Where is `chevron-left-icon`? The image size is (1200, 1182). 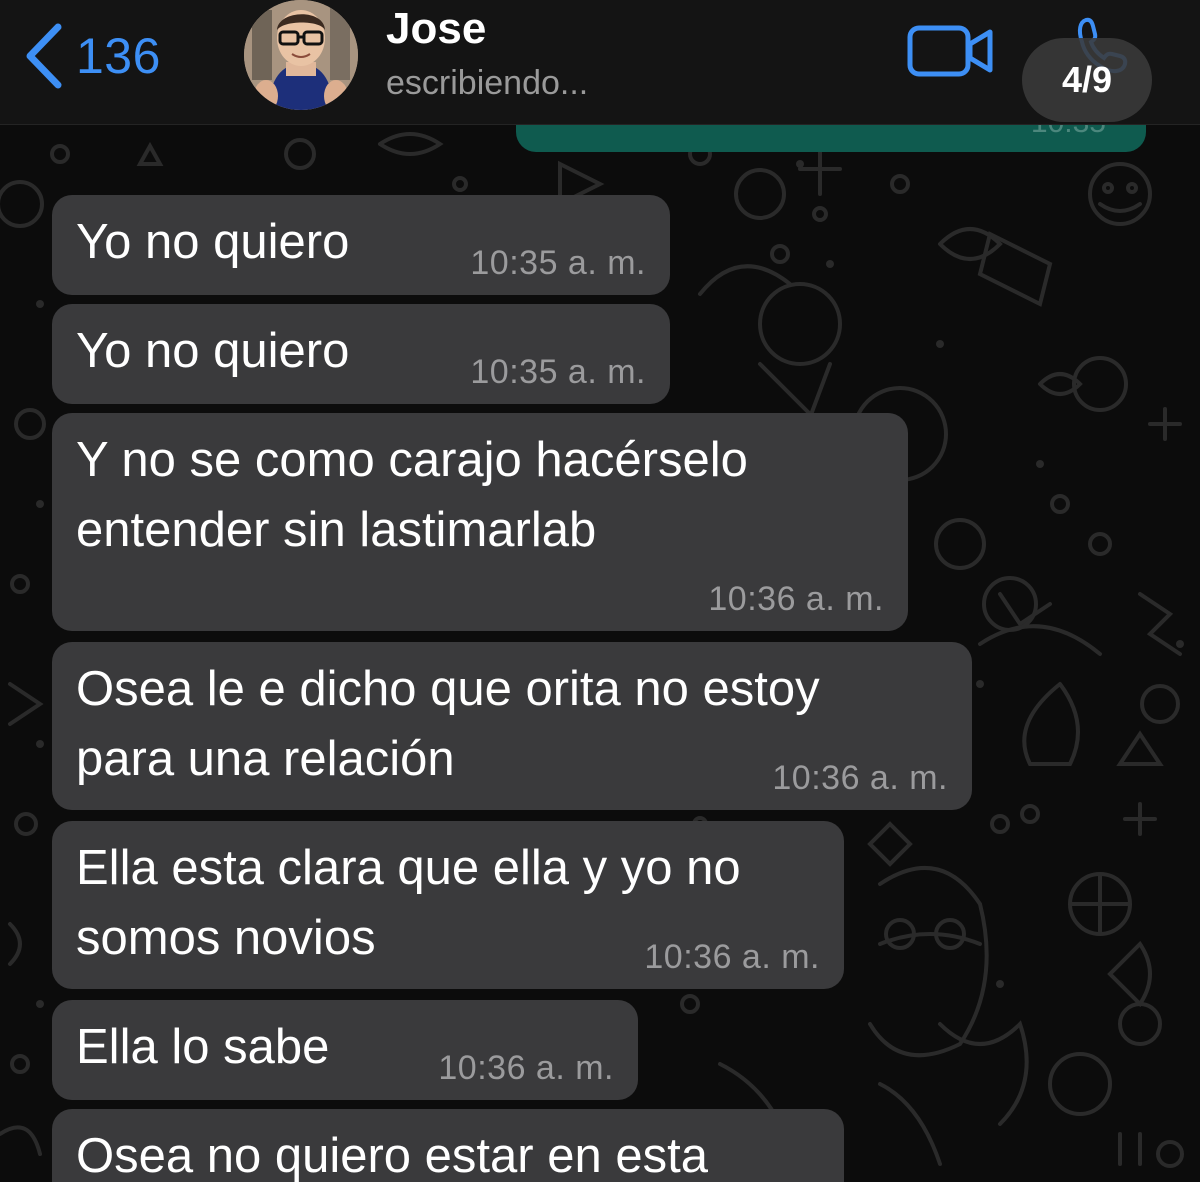
chevron-left-icon is located at coordinates (44, 56).